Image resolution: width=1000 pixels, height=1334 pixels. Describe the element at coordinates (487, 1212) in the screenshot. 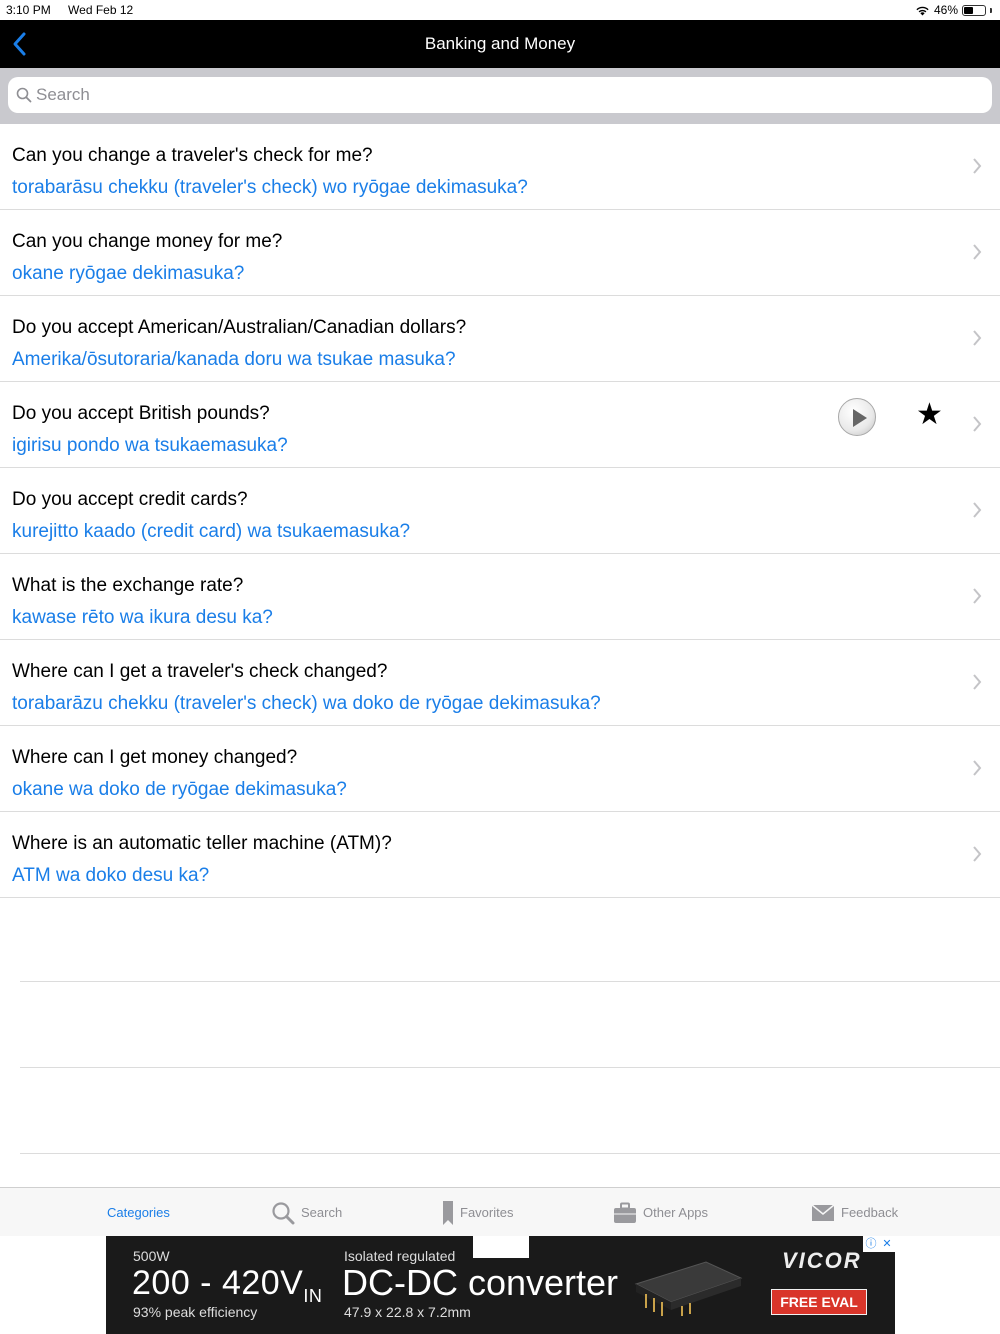

I see `tab-label: Favorites` at that location.